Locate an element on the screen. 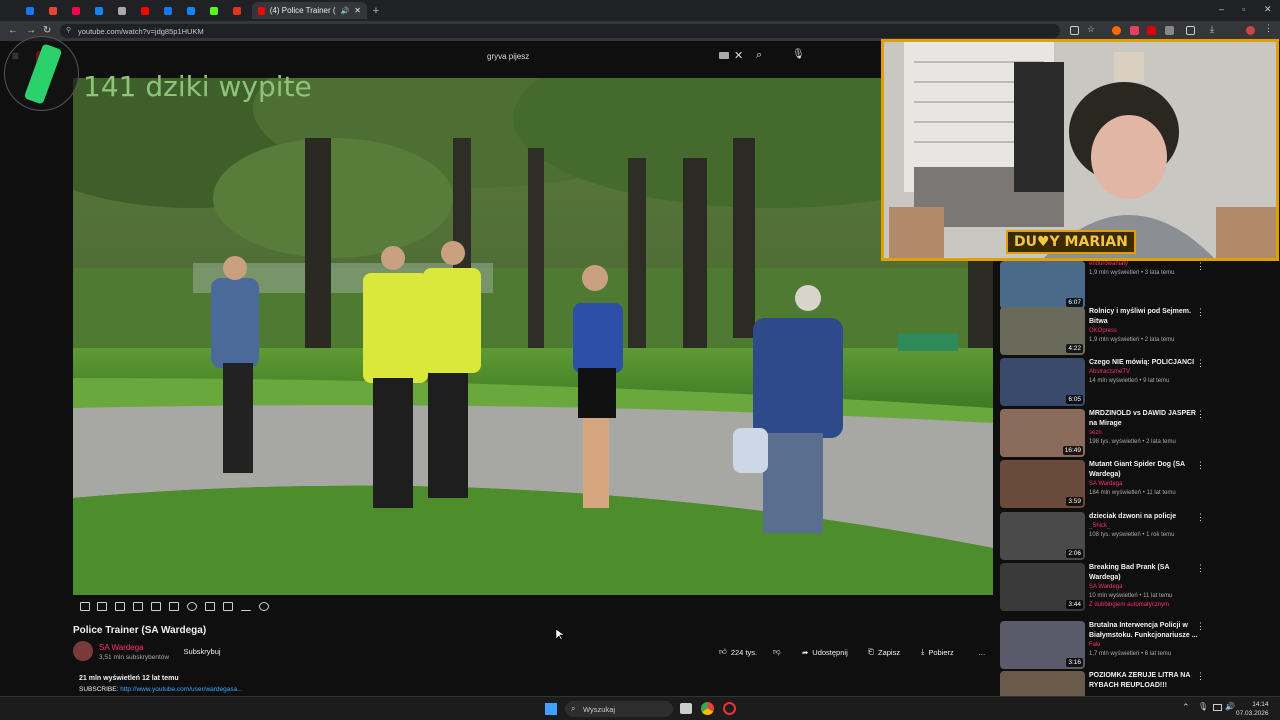 This screenshot has height=720, width=1280. pip-icon is located at coordinates (210, 606).